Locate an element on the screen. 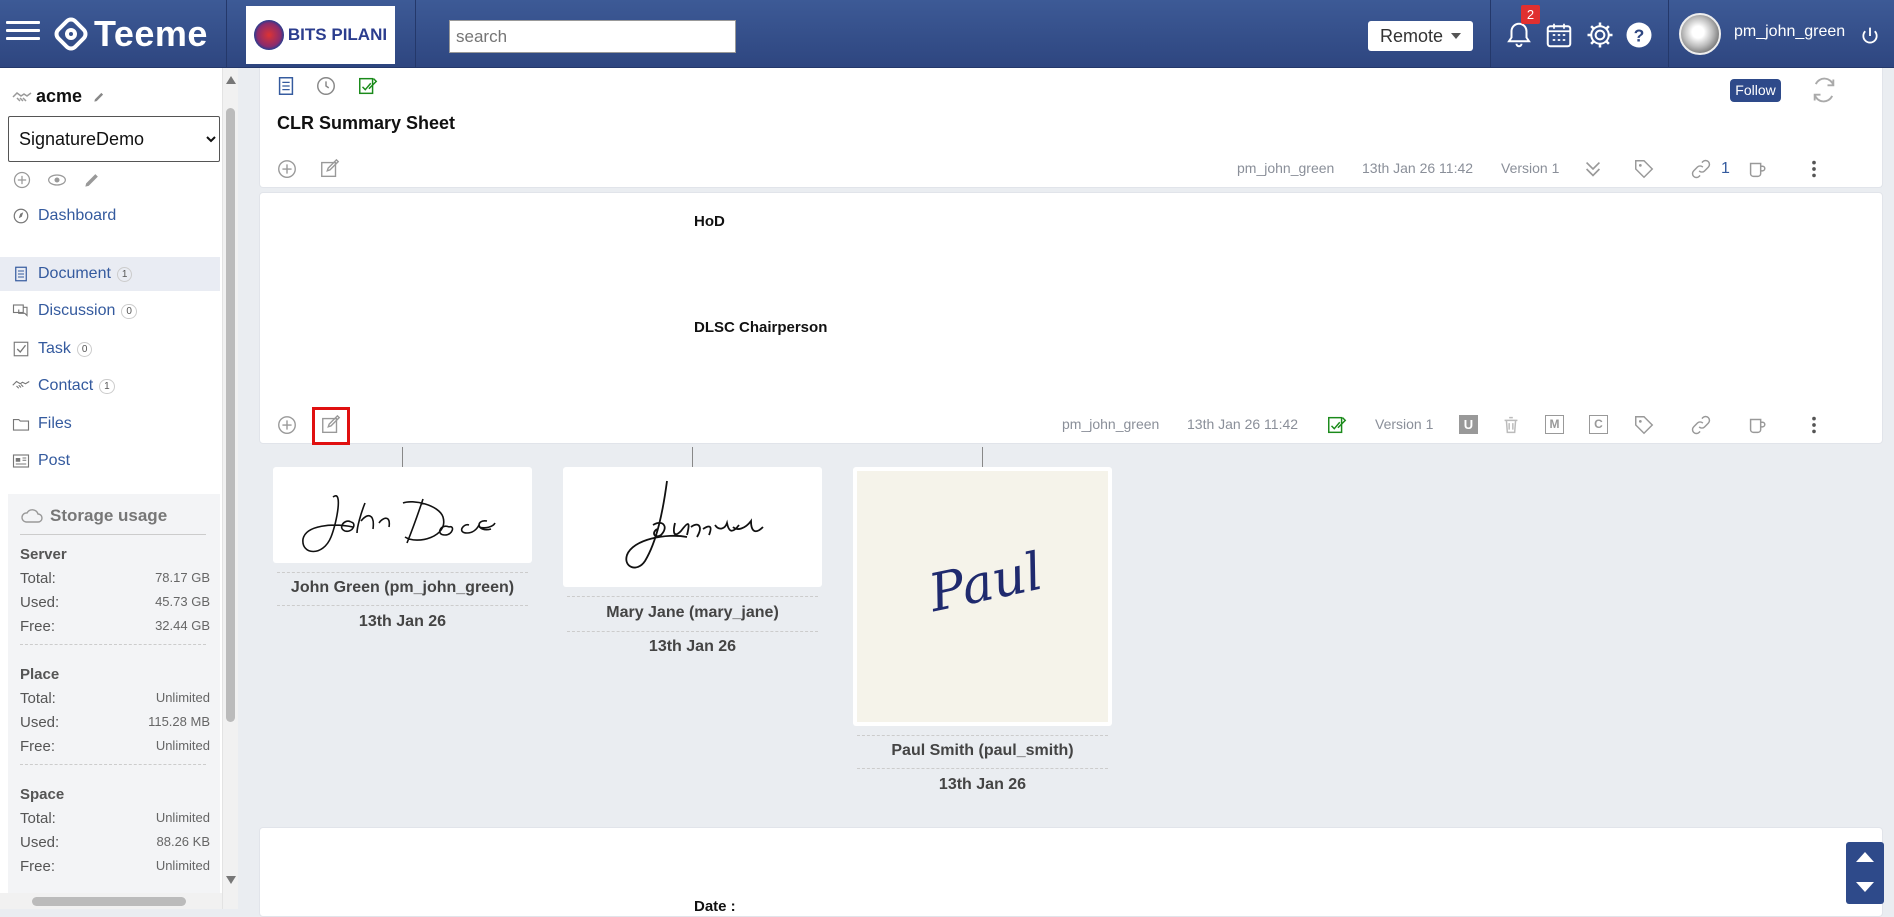 The image size is (1894, 917). trash-icon is located at coordinates (1511, 425).